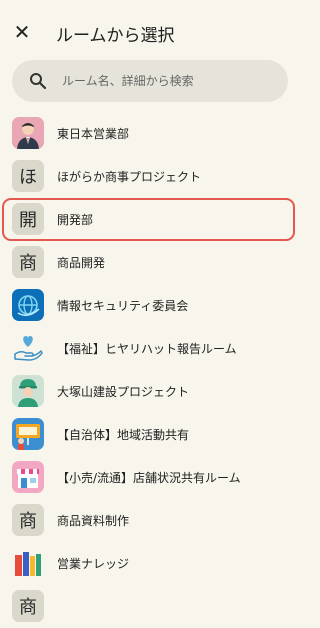  I want to click on room-label: 大塚山建設プロジェクト, so click(123, 392).